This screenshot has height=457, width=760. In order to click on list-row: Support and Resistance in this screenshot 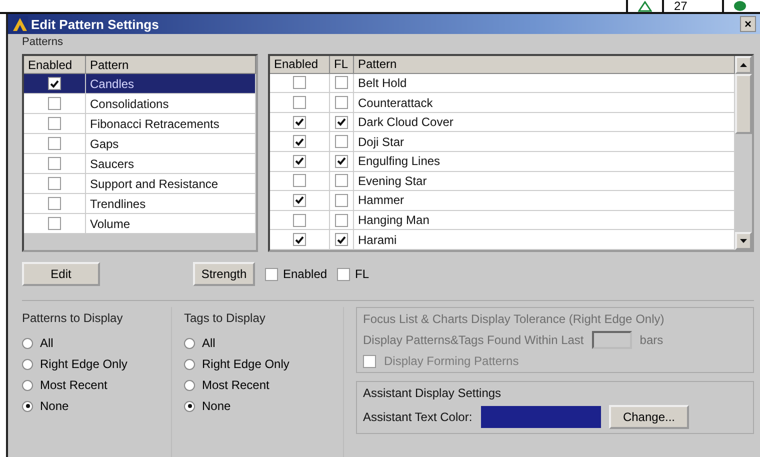, I will do `click(140, 184)`.